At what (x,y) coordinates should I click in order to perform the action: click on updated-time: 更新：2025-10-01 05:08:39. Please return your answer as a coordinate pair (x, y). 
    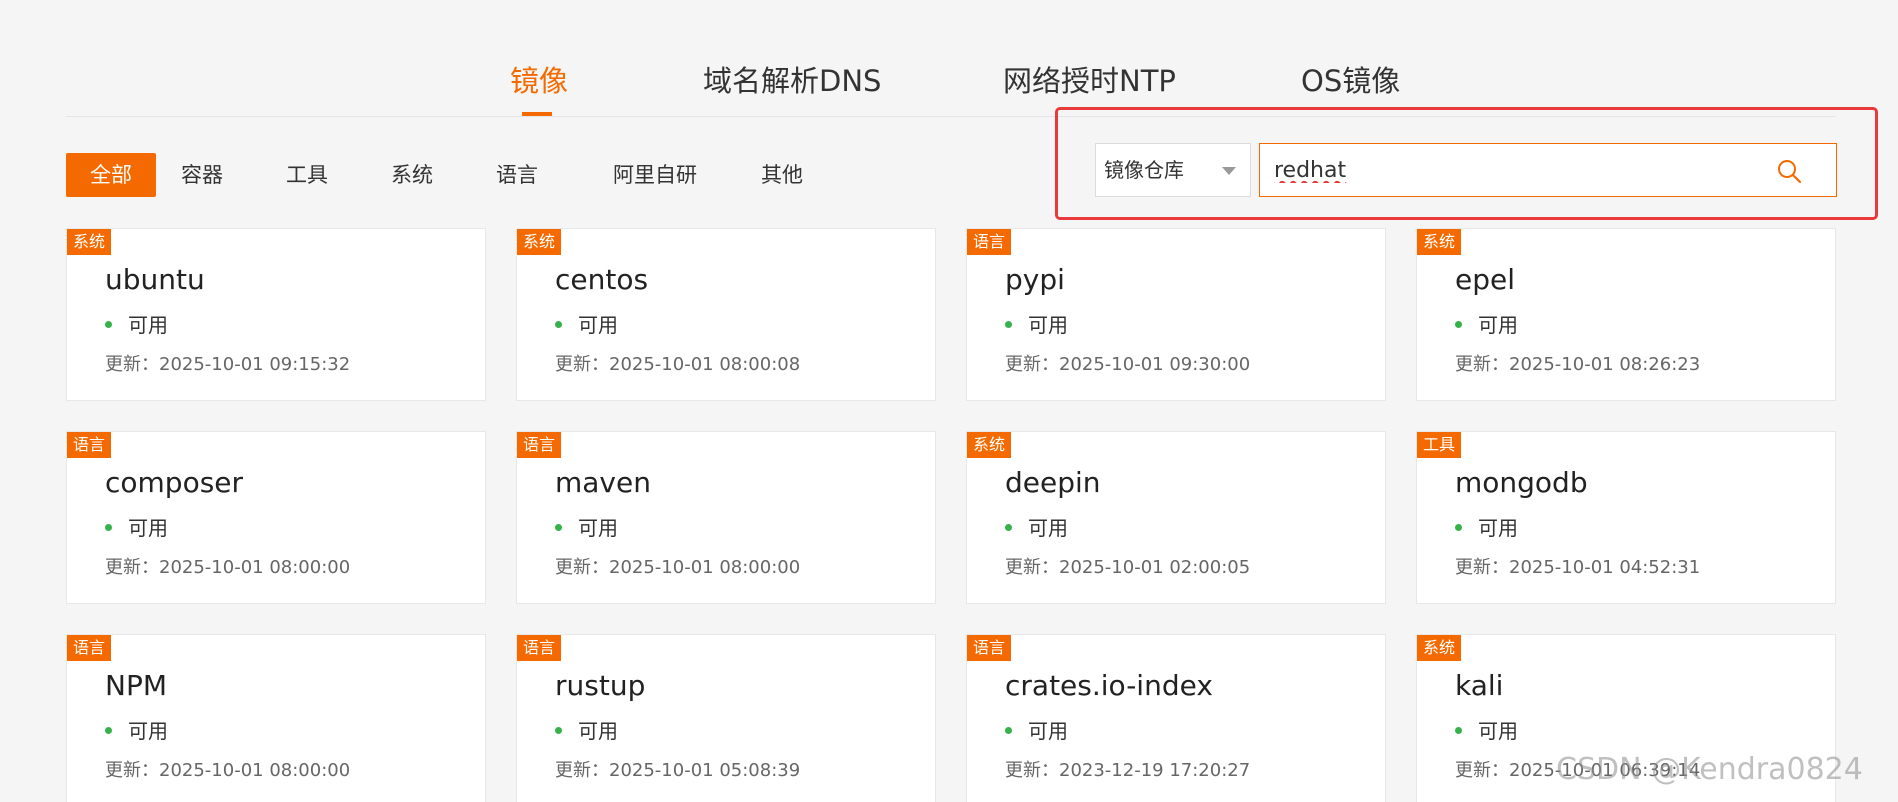
    Looking at the image, I should click on (678, 770).